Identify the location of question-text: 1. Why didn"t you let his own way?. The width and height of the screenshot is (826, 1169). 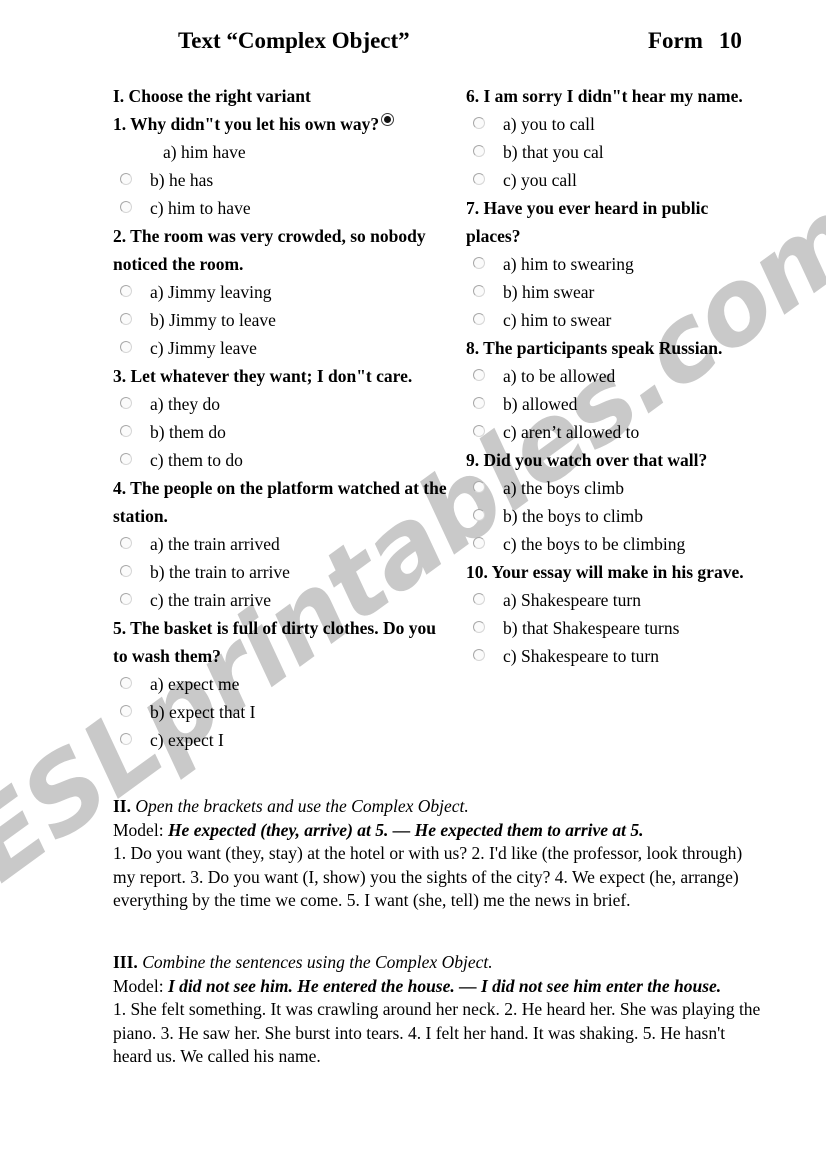
(283, 124).